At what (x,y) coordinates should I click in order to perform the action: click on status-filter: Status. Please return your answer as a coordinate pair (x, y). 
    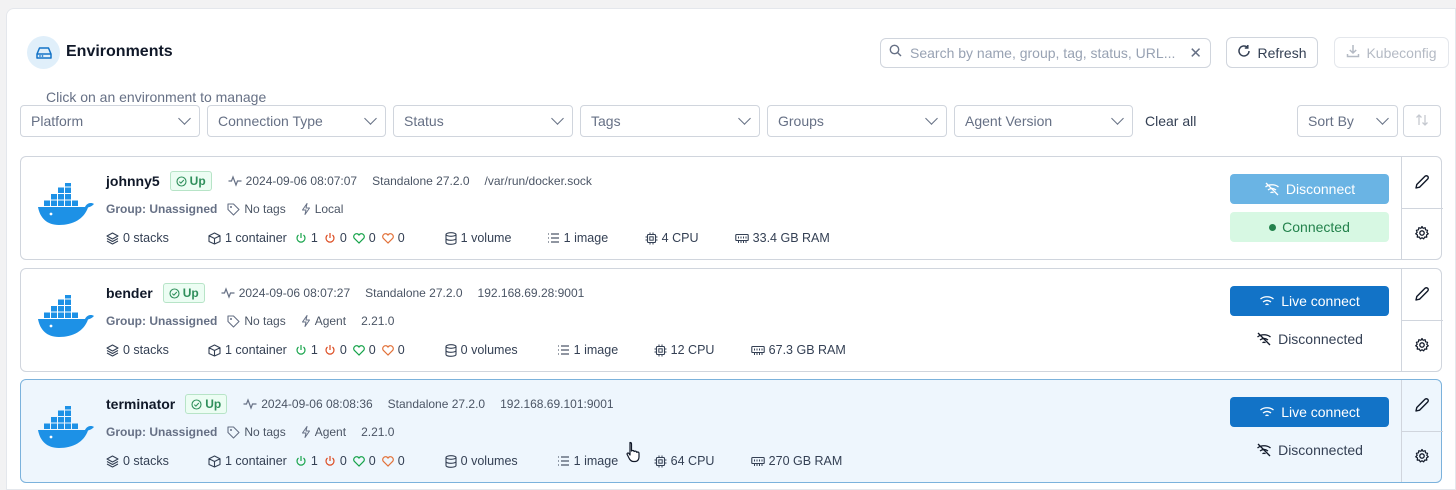
    Looking at the image, I should click on (483, 121).